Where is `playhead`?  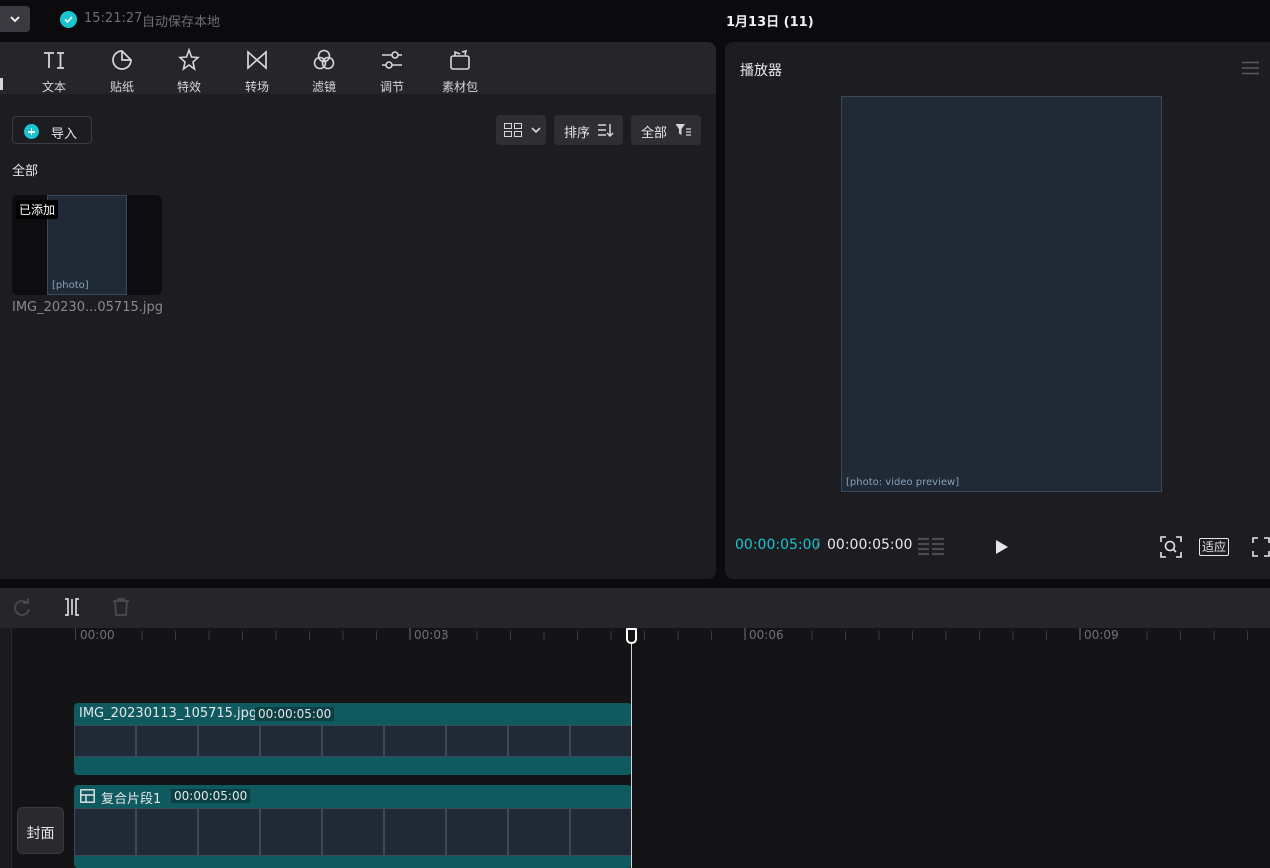
playhead is located at coordinates (631, 751).